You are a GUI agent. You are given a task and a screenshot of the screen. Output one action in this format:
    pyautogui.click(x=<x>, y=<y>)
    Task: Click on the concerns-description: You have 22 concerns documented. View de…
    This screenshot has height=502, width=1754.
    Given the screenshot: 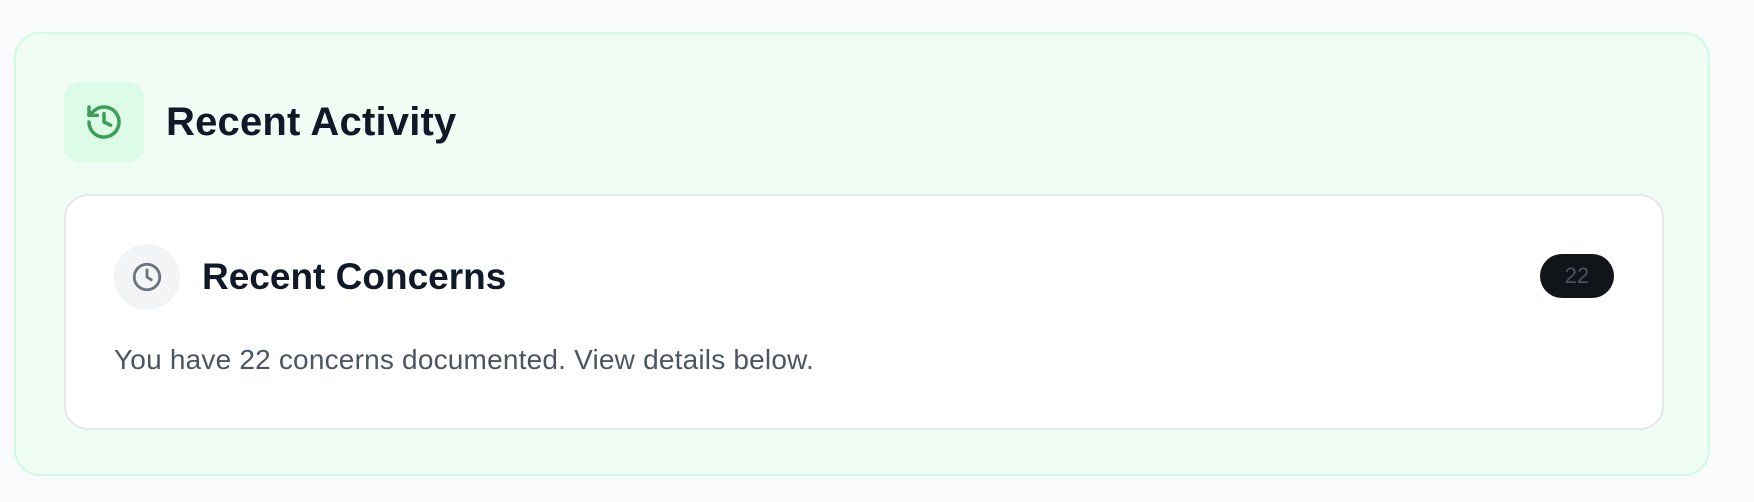 What is the action you would take?
    pyautogui.click(x=464, y=359)
    